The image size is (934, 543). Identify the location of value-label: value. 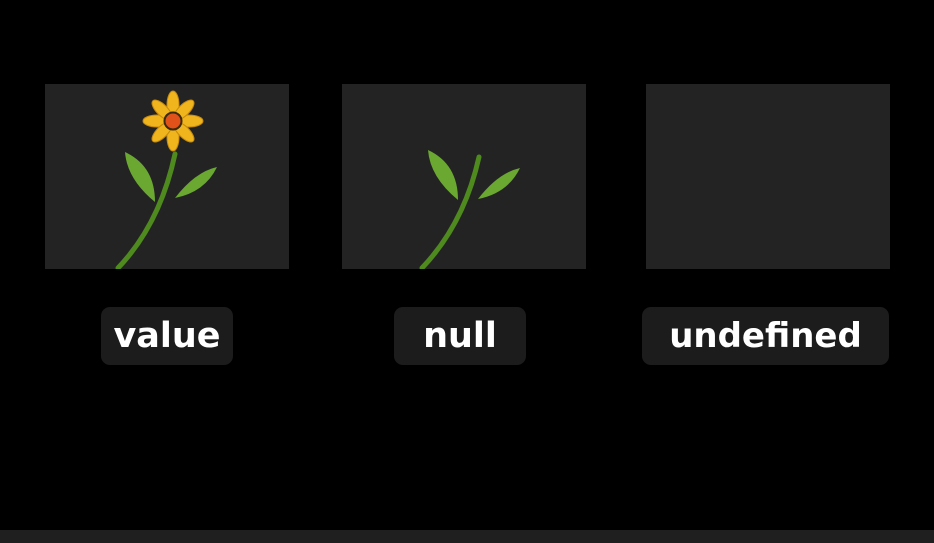
(167, 336).